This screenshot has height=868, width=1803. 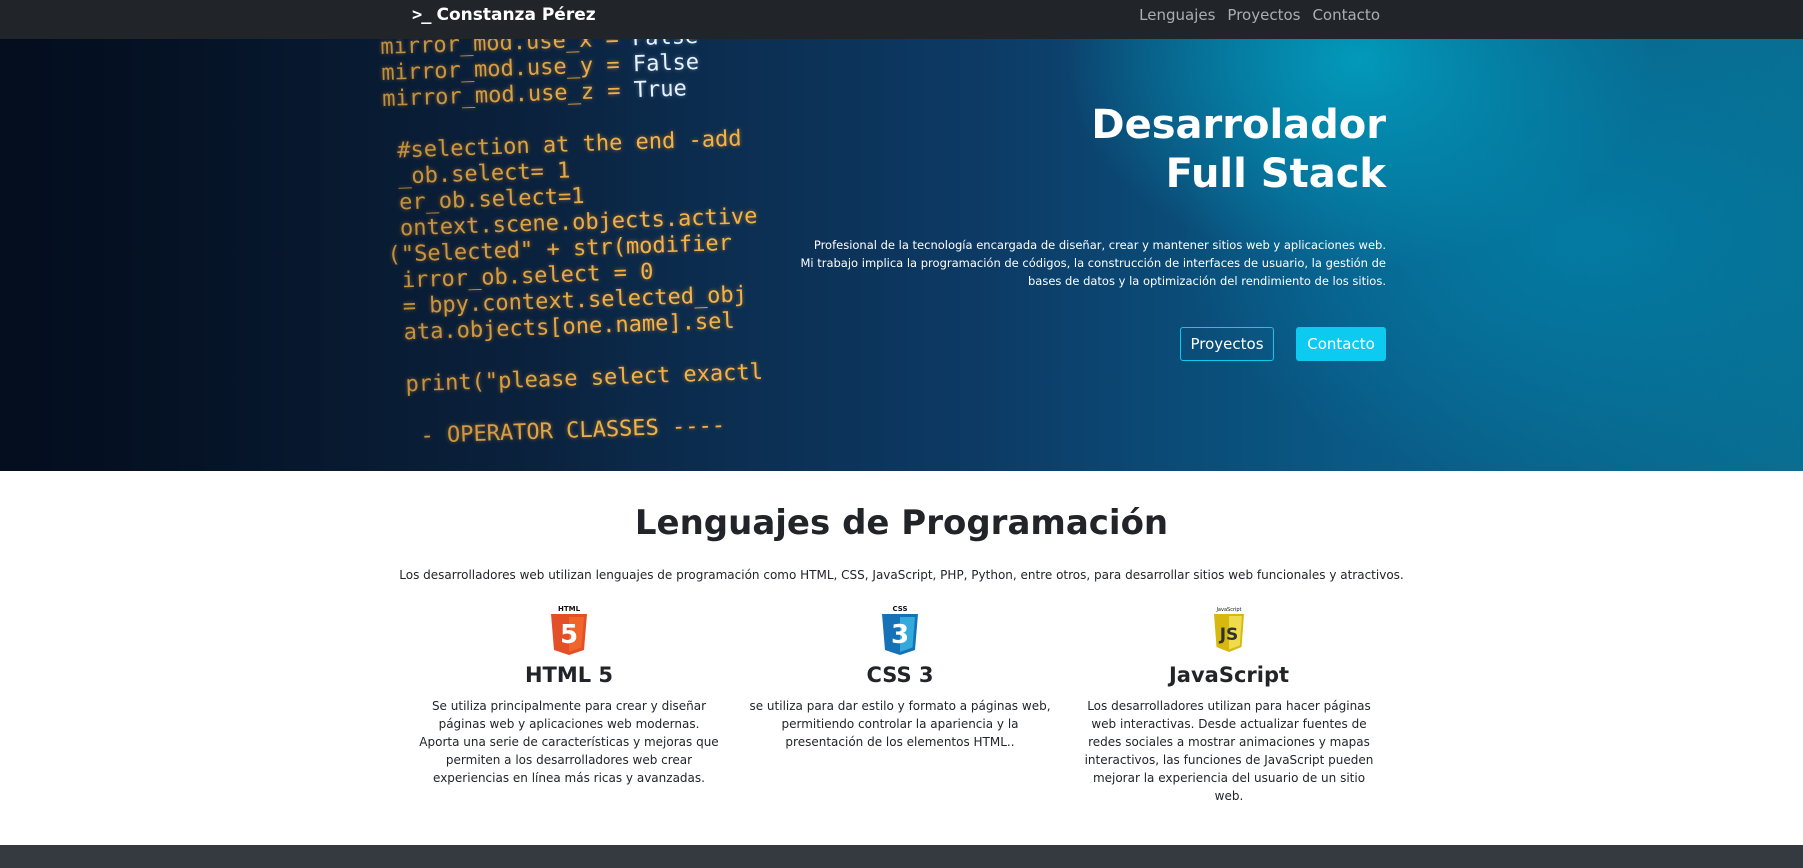 What do you see at coordinates (1238, 125) in the screenshot?
I see `hero-title-line1: Desarrolador` at bounding box center [1238, 125].